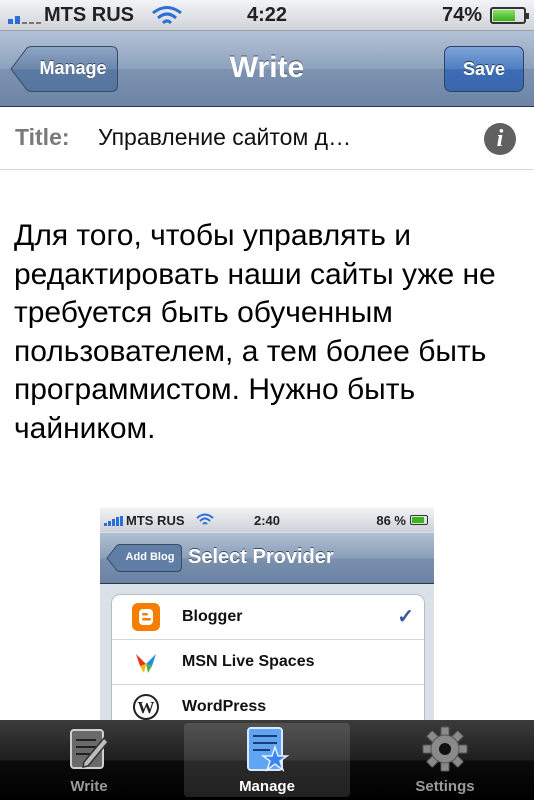 Image resolution: width=534 pixels, height=800 pixels. I want to click on tab-write: Write, so click(89, 760).